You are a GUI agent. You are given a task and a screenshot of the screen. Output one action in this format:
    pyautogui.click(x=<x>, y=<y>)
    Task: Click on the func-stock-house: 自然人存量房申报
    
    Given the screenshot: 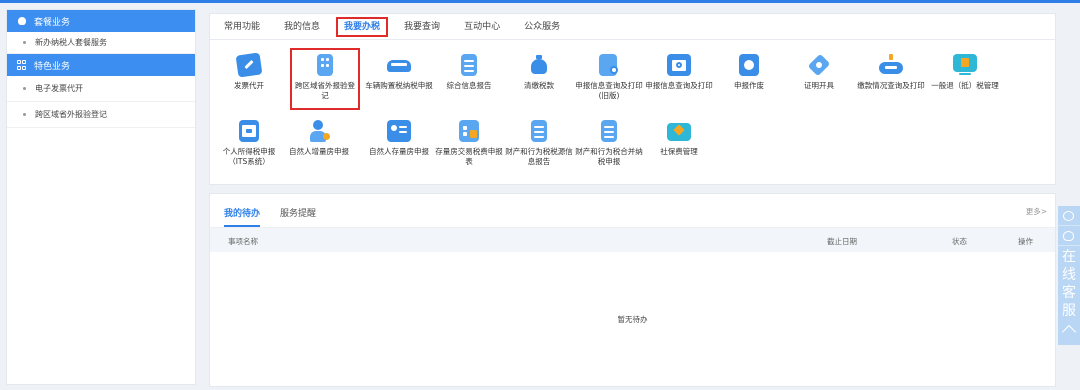 What is the action you would take?
    pyautogui.click(x=399, y=138)
    